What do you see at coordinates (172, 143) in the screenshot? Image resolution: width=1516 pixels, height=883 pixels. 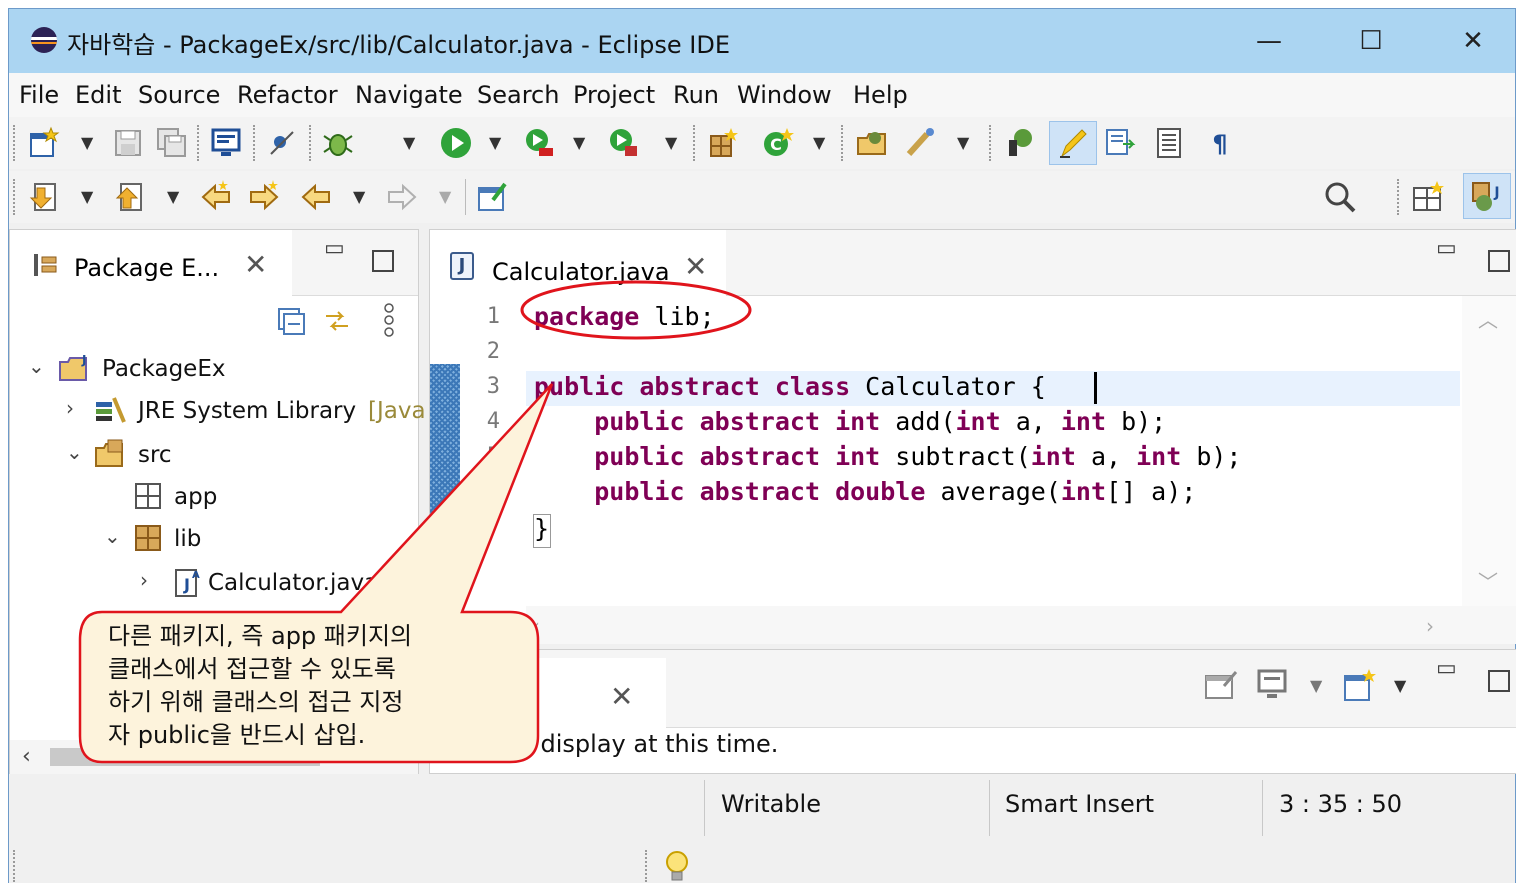 I see `save-all-icon` at bounding box center [172, 143].